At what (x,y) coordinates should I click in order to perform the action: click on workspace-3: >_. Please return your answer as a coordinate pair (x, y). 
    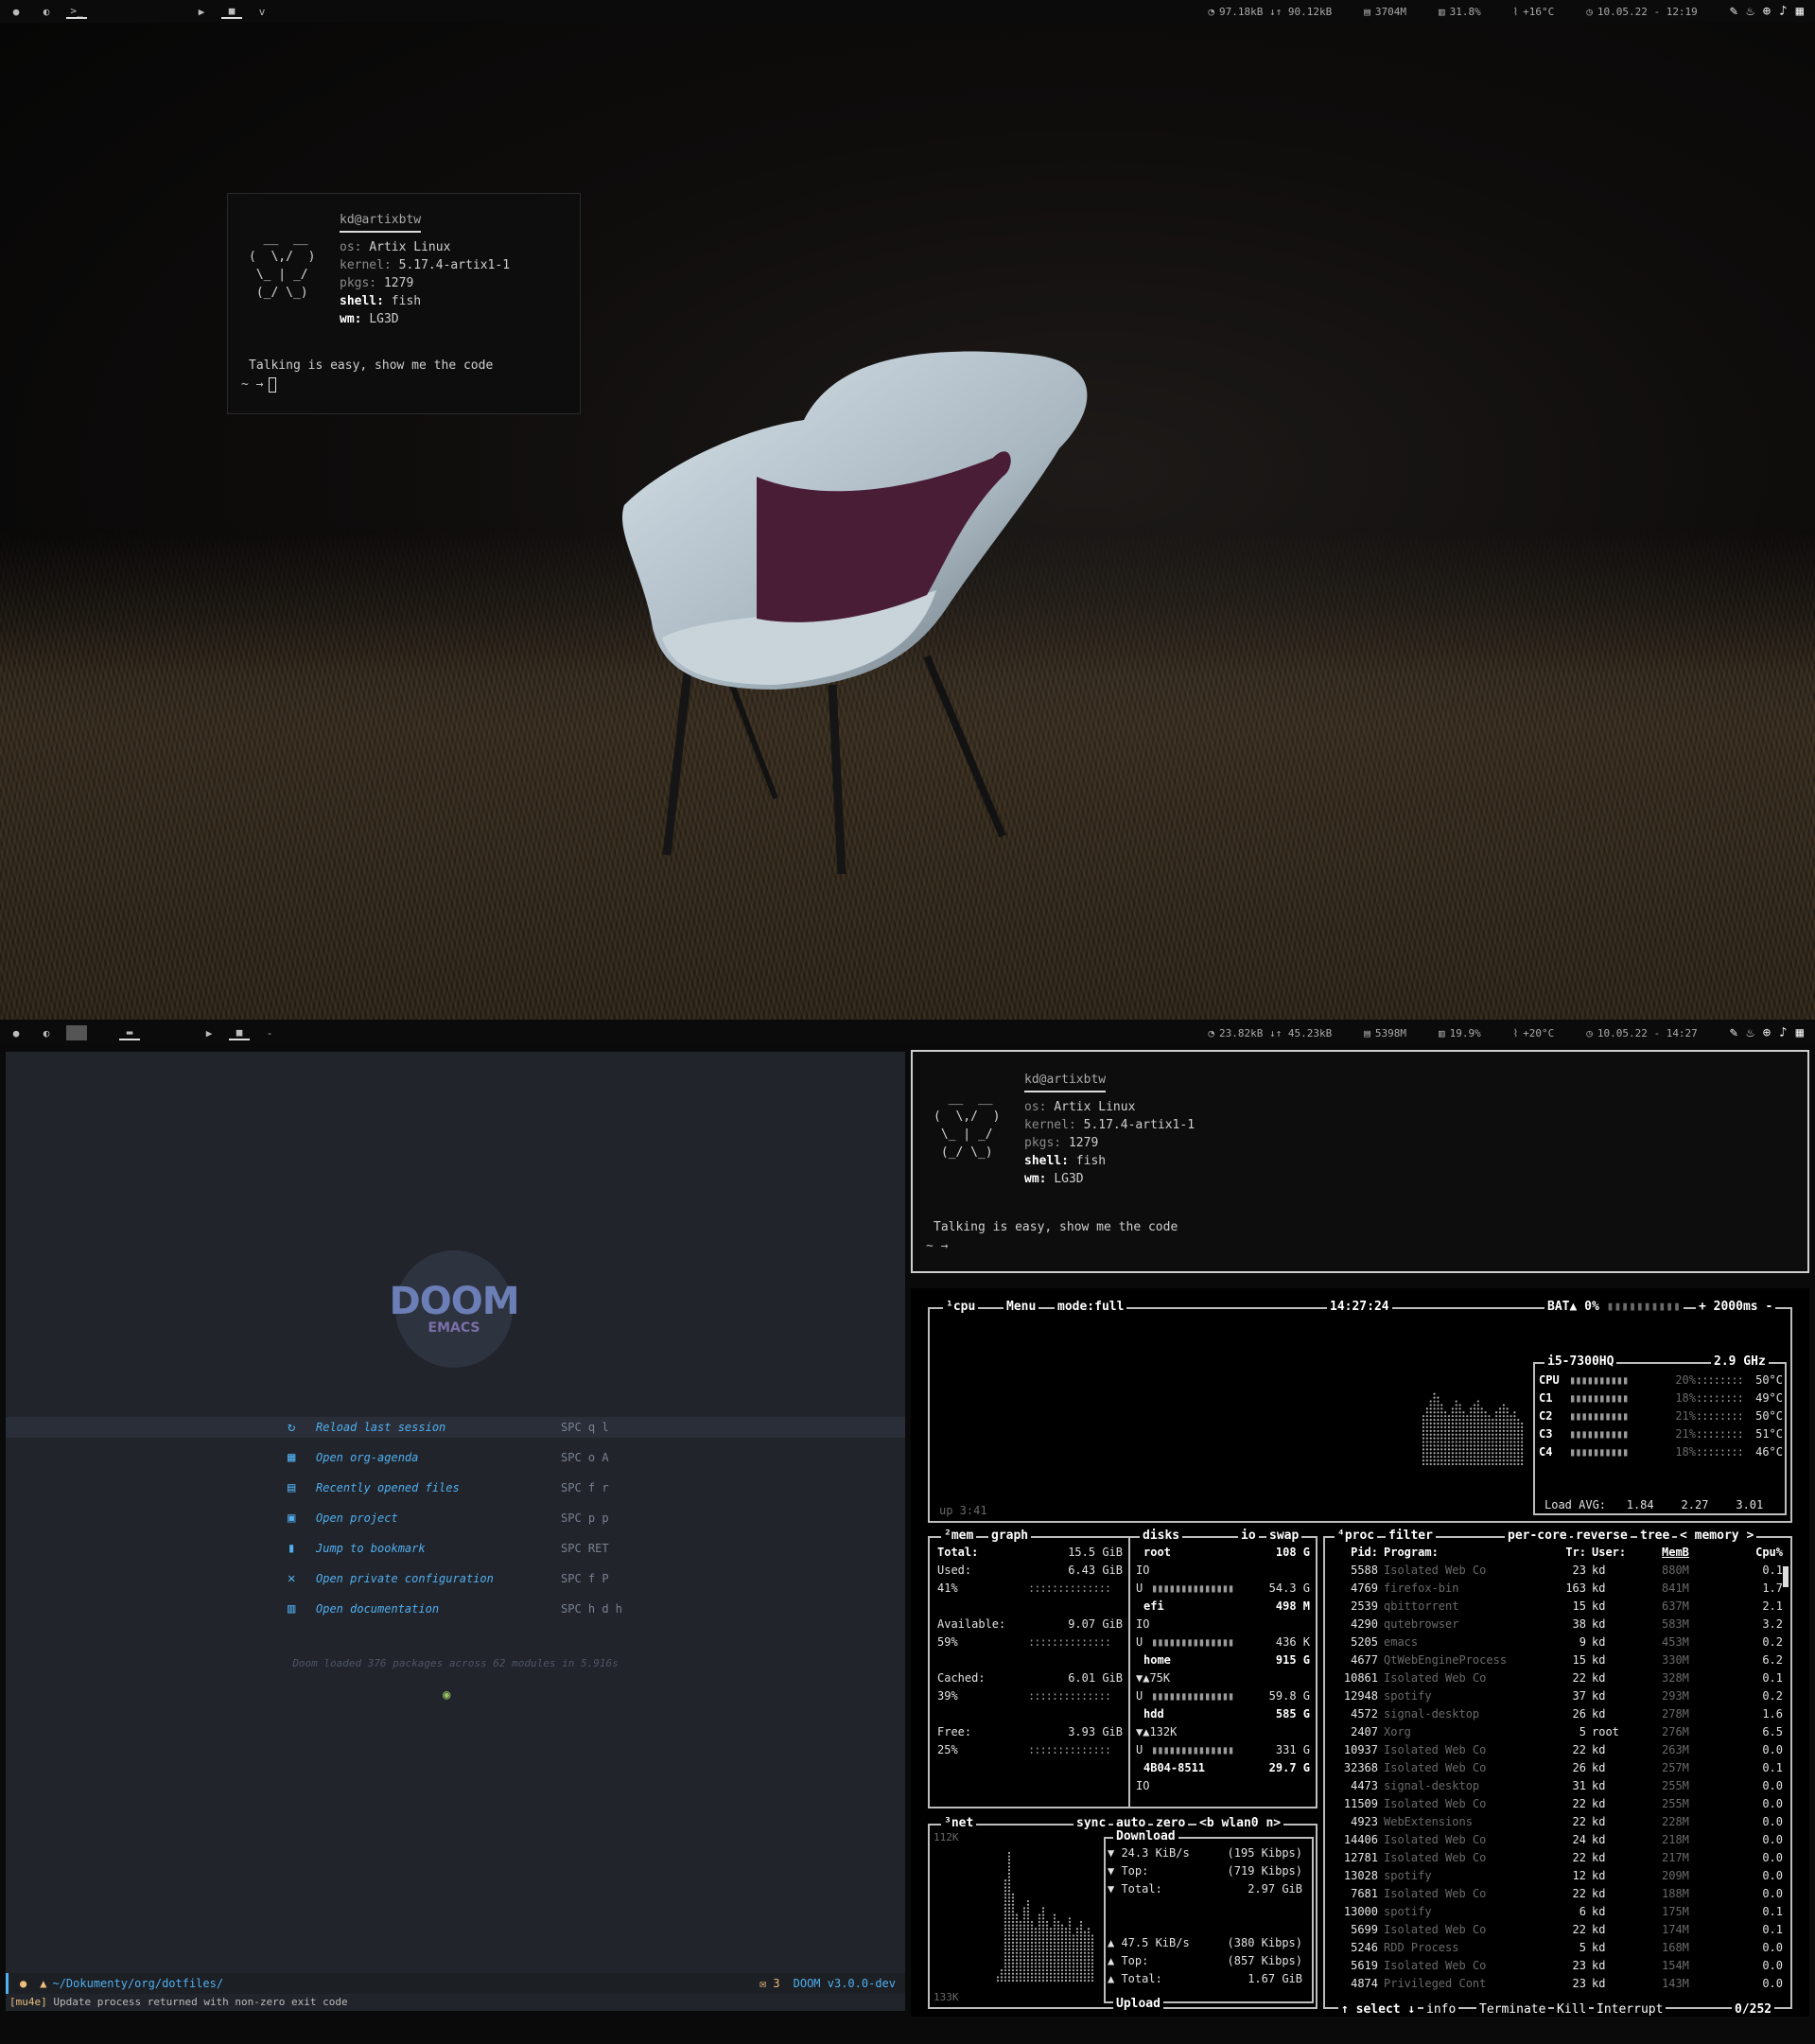
    Looking at the image, I should click on (76, 11).